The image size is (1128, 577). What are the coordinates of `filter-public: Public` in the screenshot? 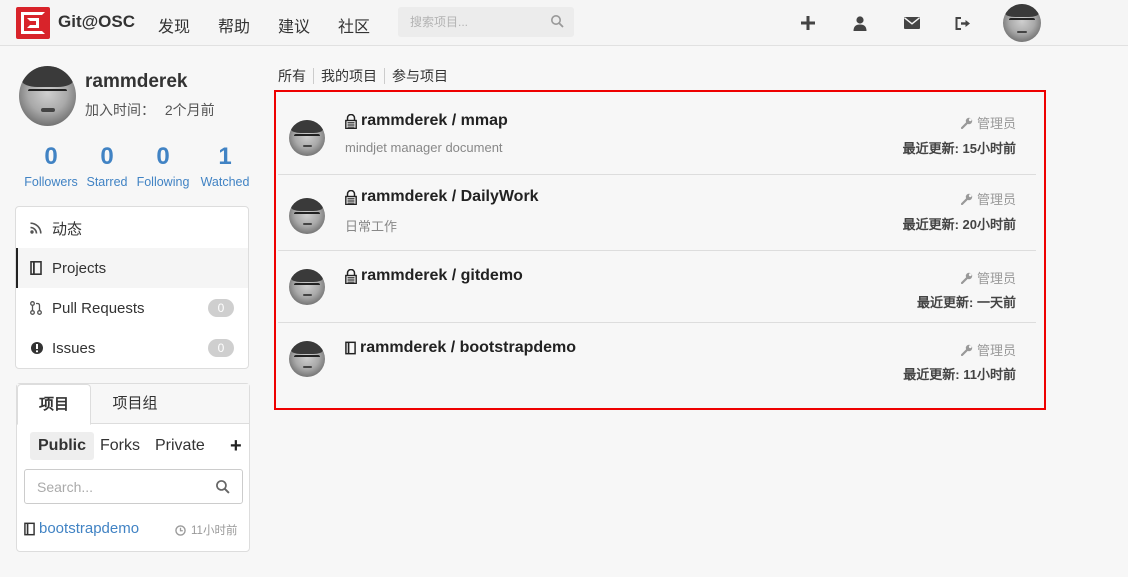 It's located at (62, 446).